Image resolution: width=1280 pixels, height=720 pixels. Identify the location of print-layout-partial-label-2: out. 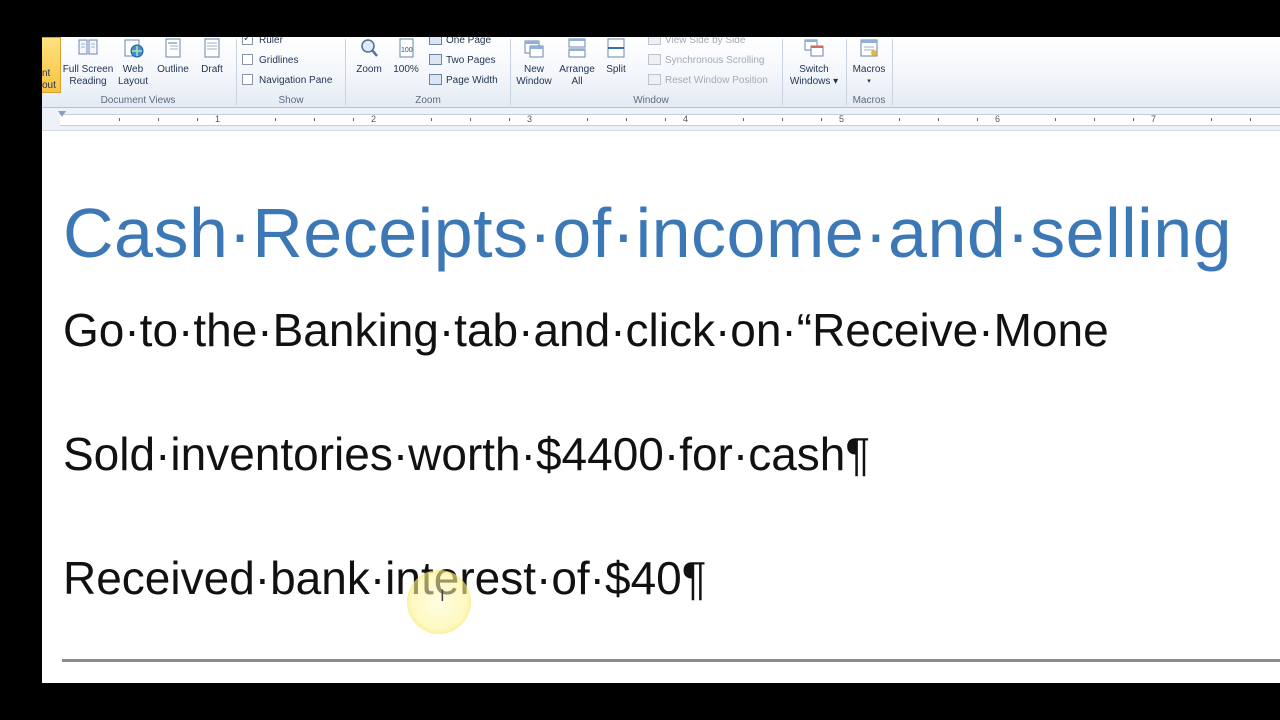
(49, 85).